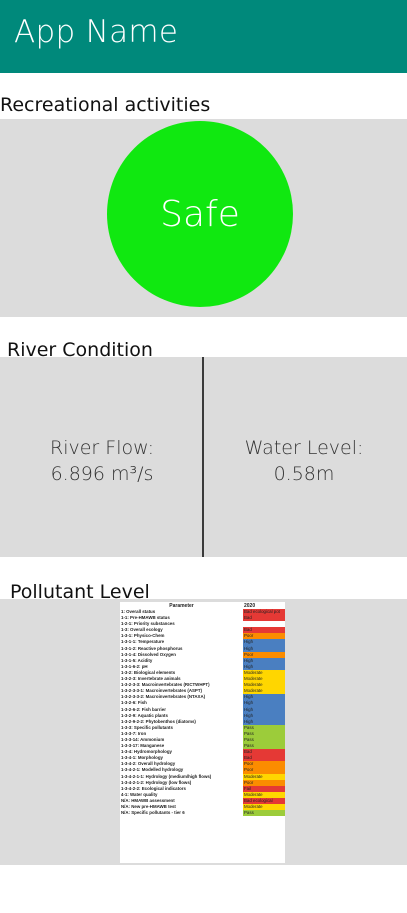  Describe the element at coordinates (96, 32) in the screenshot. I see `app-title: App Name` at that location.